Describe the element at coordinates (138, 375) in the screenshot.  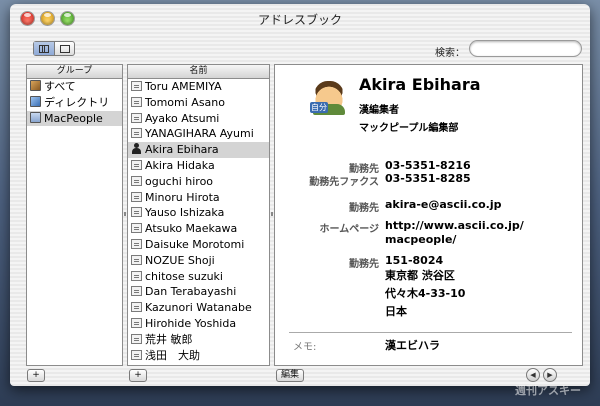
I see `add-person-button: +` at that location.